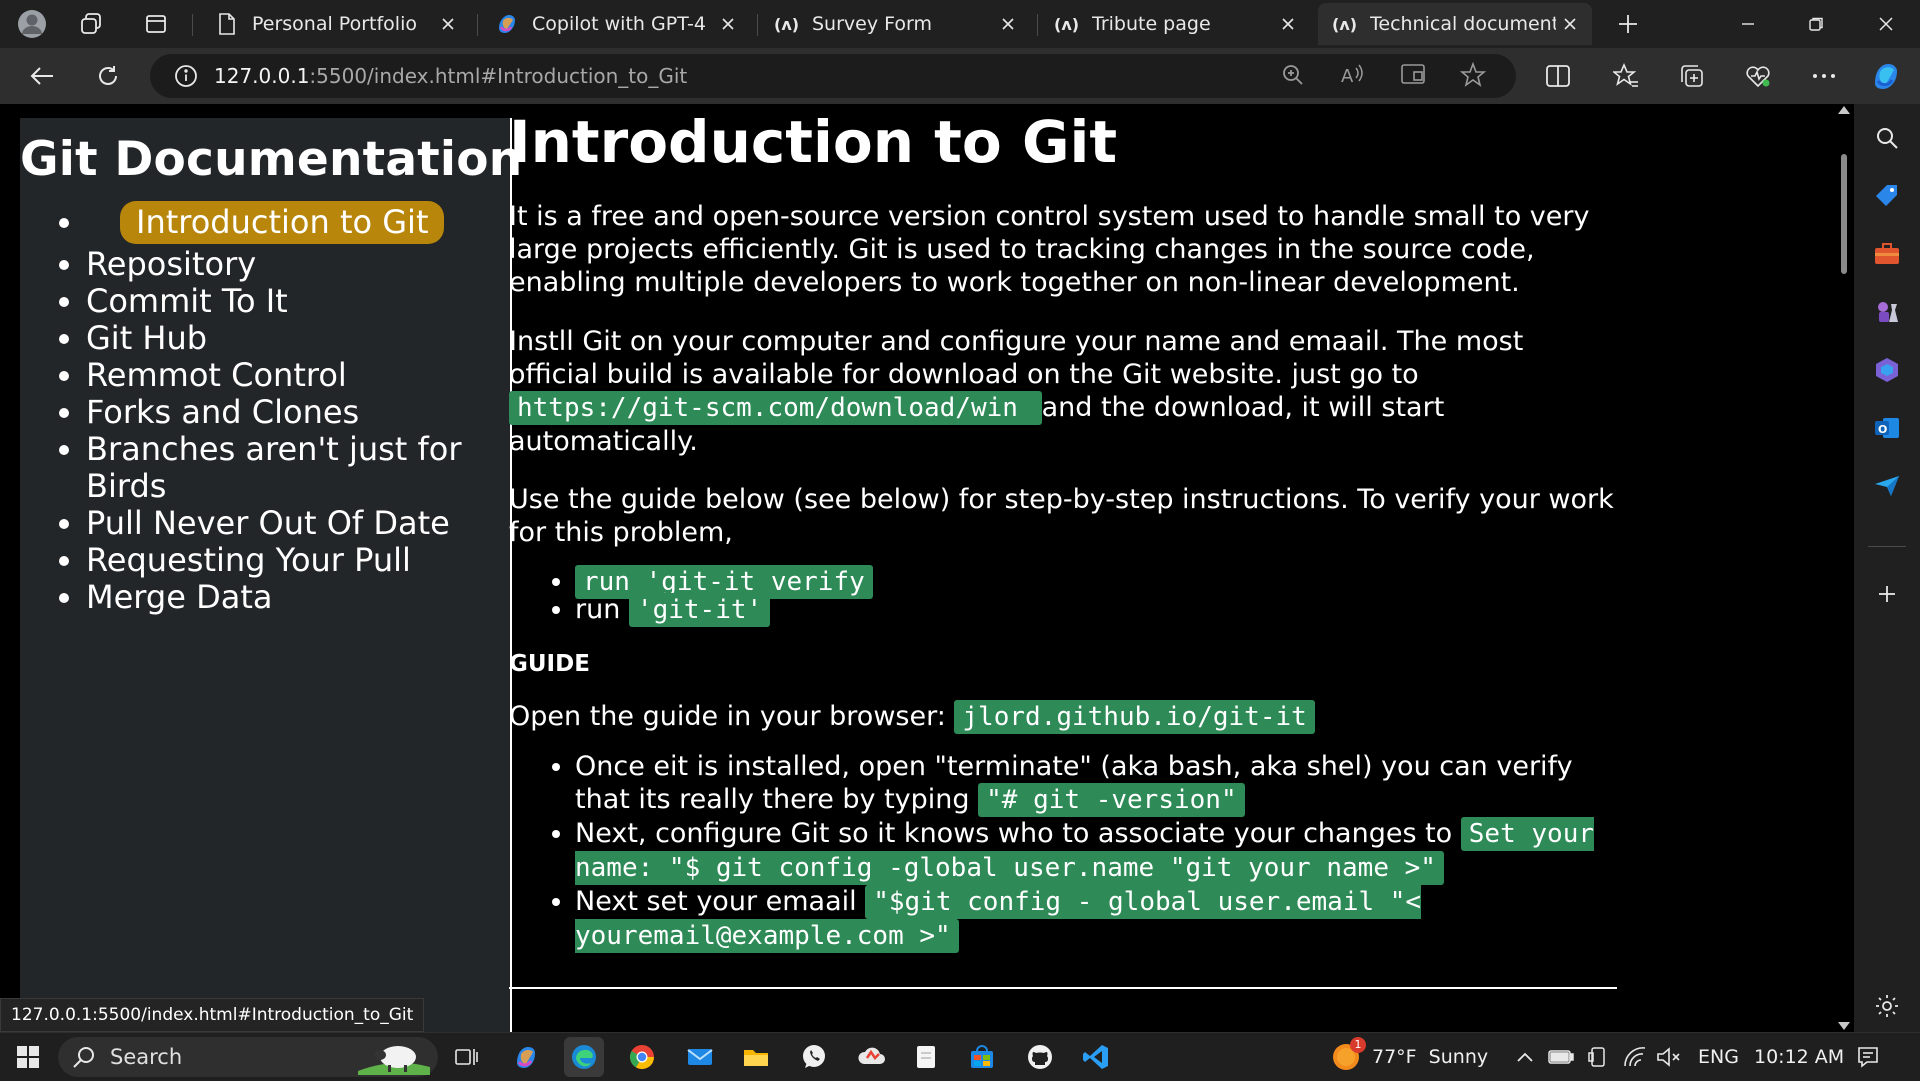 This screenshot has width=1920, height=1081. Describe the element at coordinates (1887, 370) in the screenshot. I see `microsoft-365-icon` at that location.